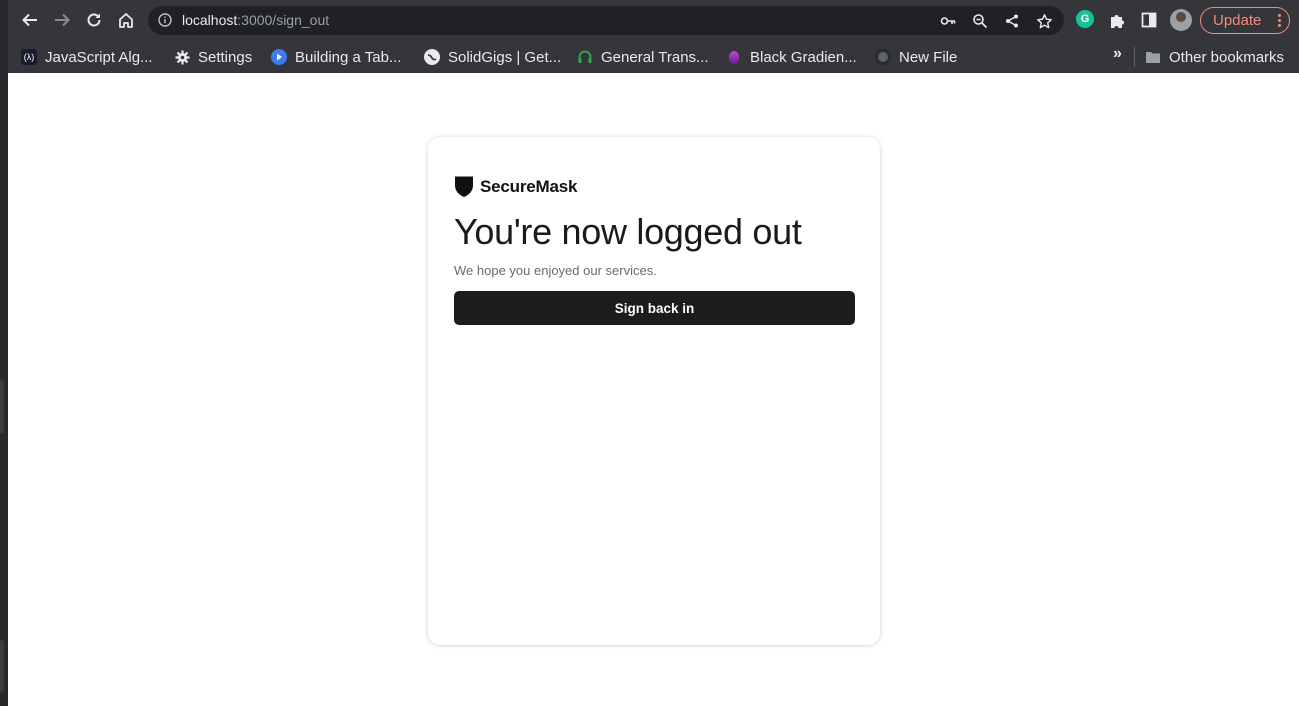  I want to click on update-button: Update, so click(1245, 20).